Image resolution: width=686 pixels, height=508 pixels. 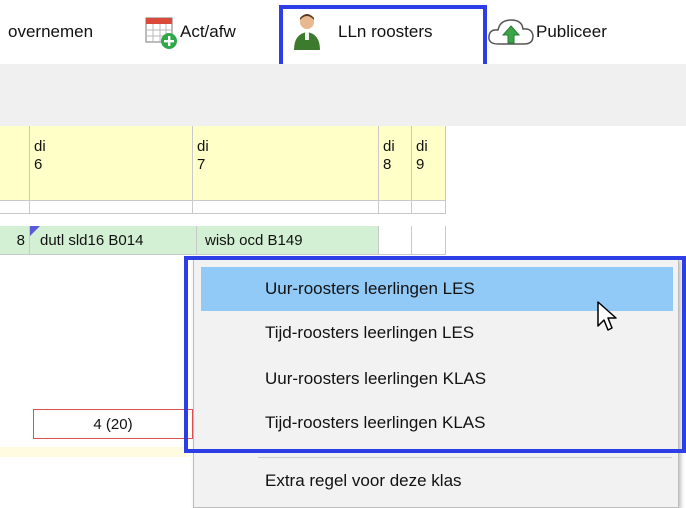 I want to click on calendar-add-icon, so click(x=162, y=32).